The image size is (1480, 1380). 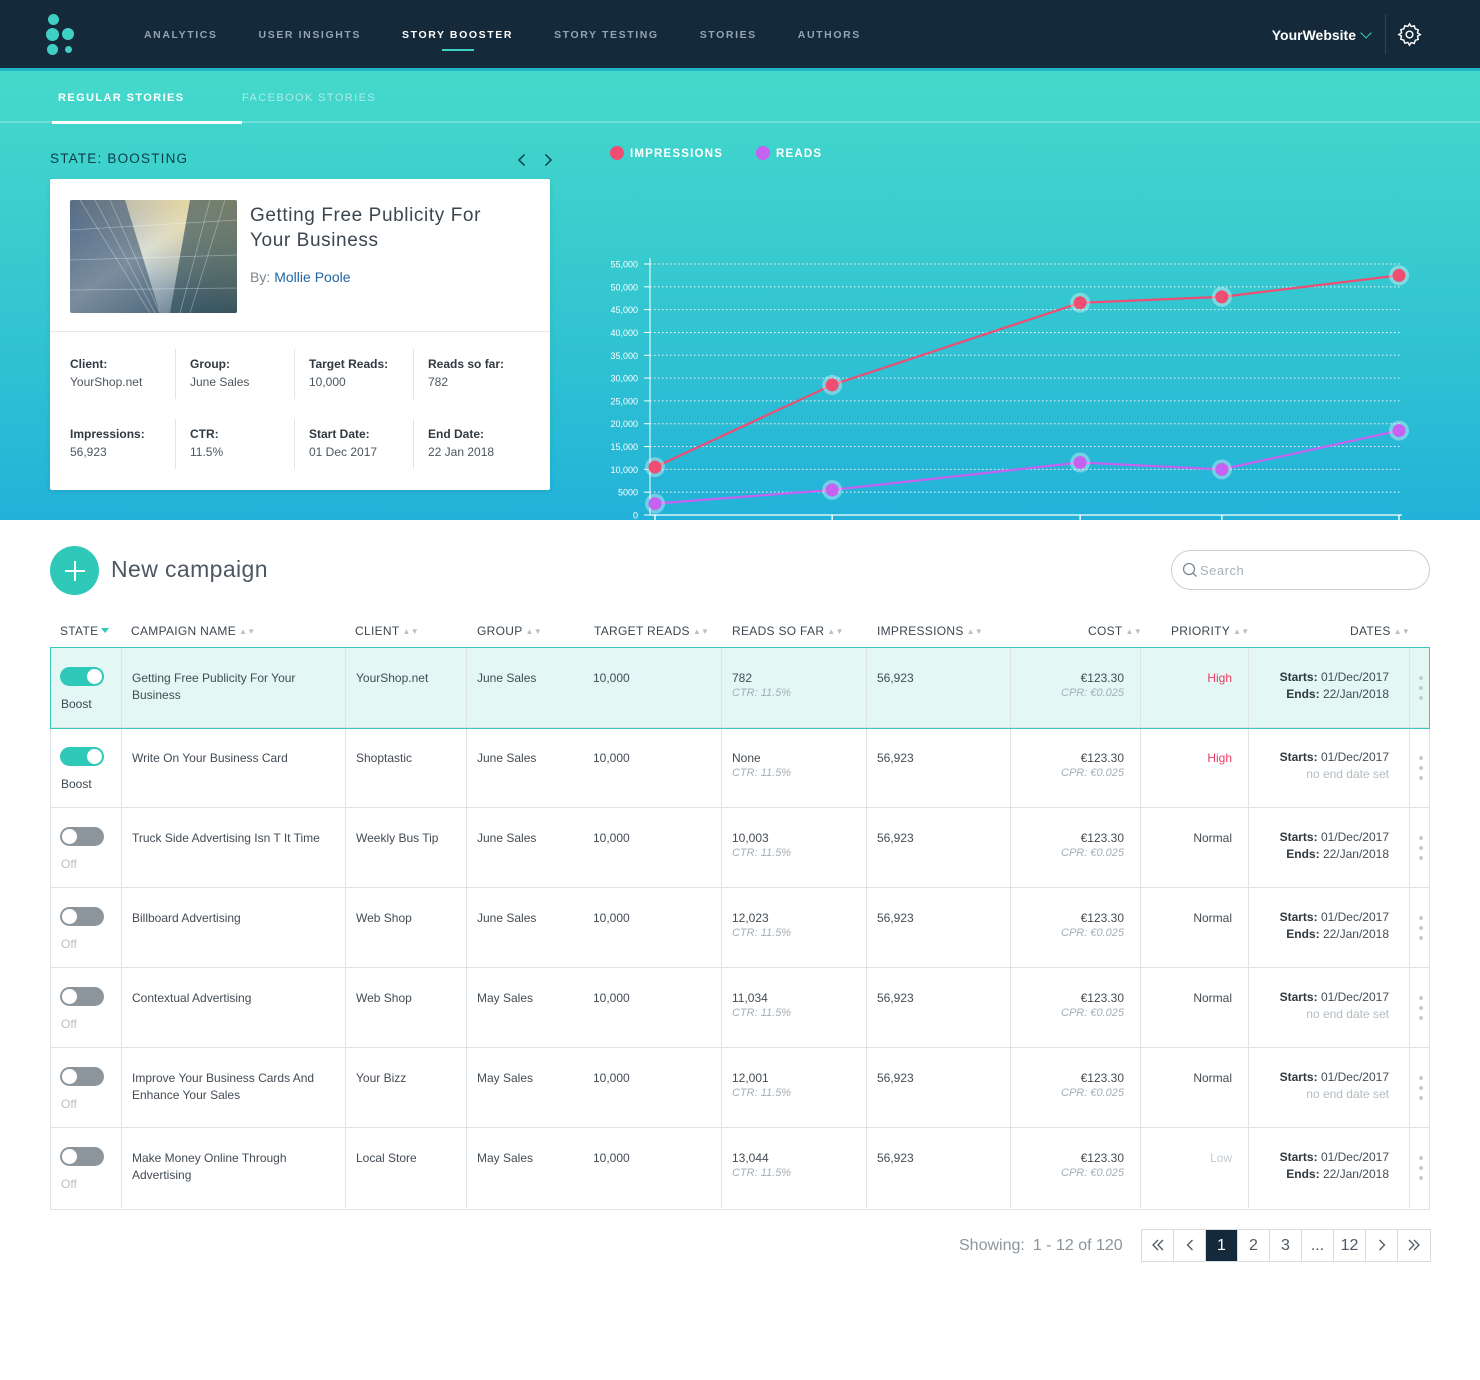 I want to click on brand-logo-icon, so click(x=61, y=35).